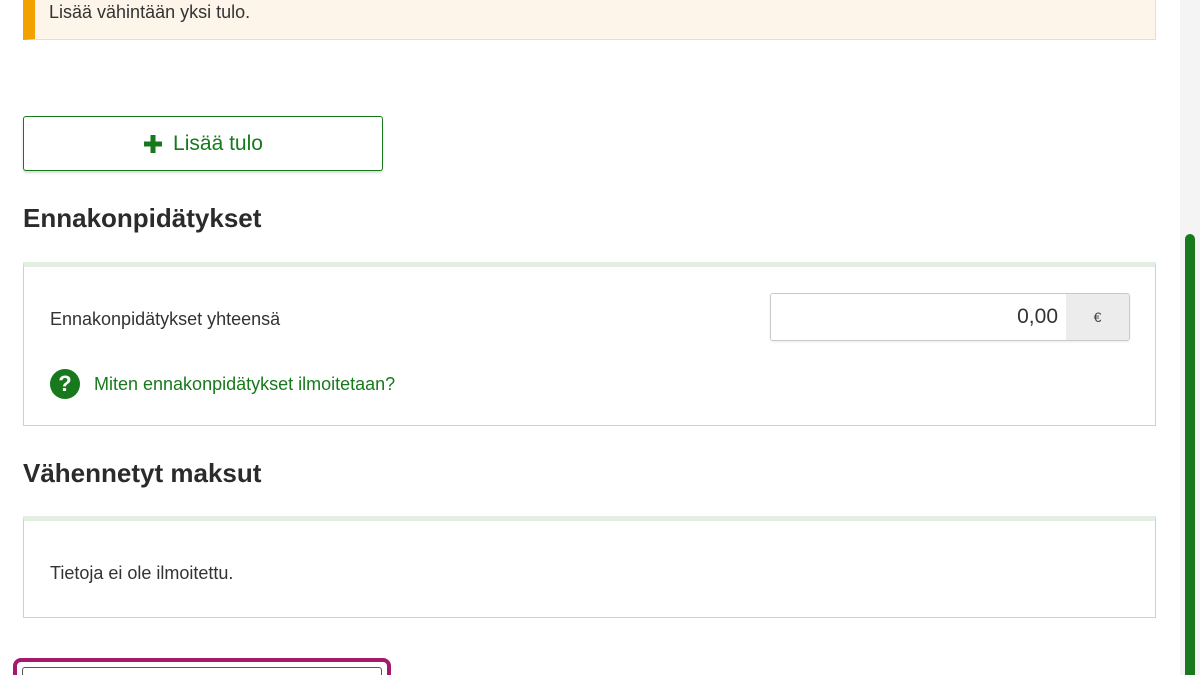  Describe the element at coordinates (150, 12) in the screenshot. I see `notice-text: Lisää vähintään yksi tulo.` at that location.